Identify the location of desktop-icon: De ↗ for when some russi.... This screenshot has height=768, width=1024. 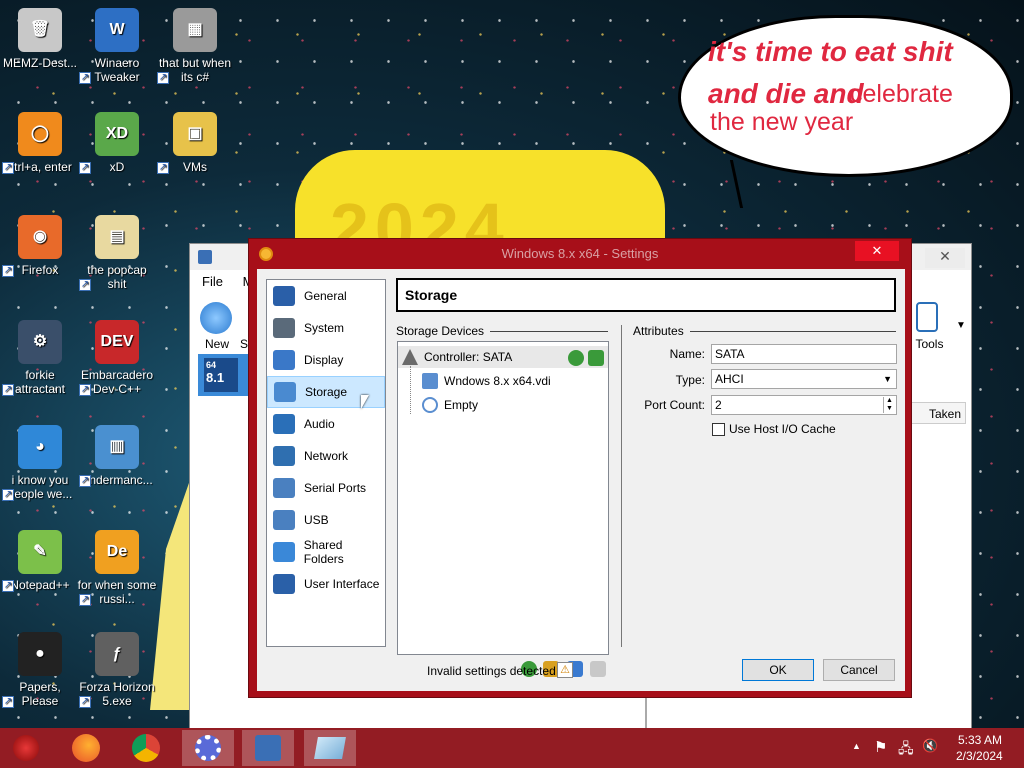
(117, 568).